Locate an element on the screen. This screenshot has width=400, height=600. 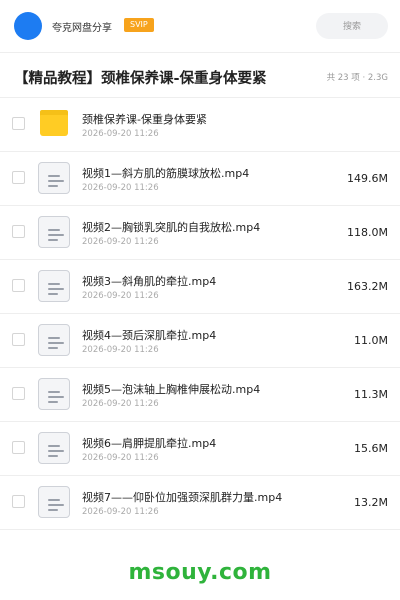
file-name: 视频3—斜角肌的牵拉.mp4 is located at coordinates (149, 281).